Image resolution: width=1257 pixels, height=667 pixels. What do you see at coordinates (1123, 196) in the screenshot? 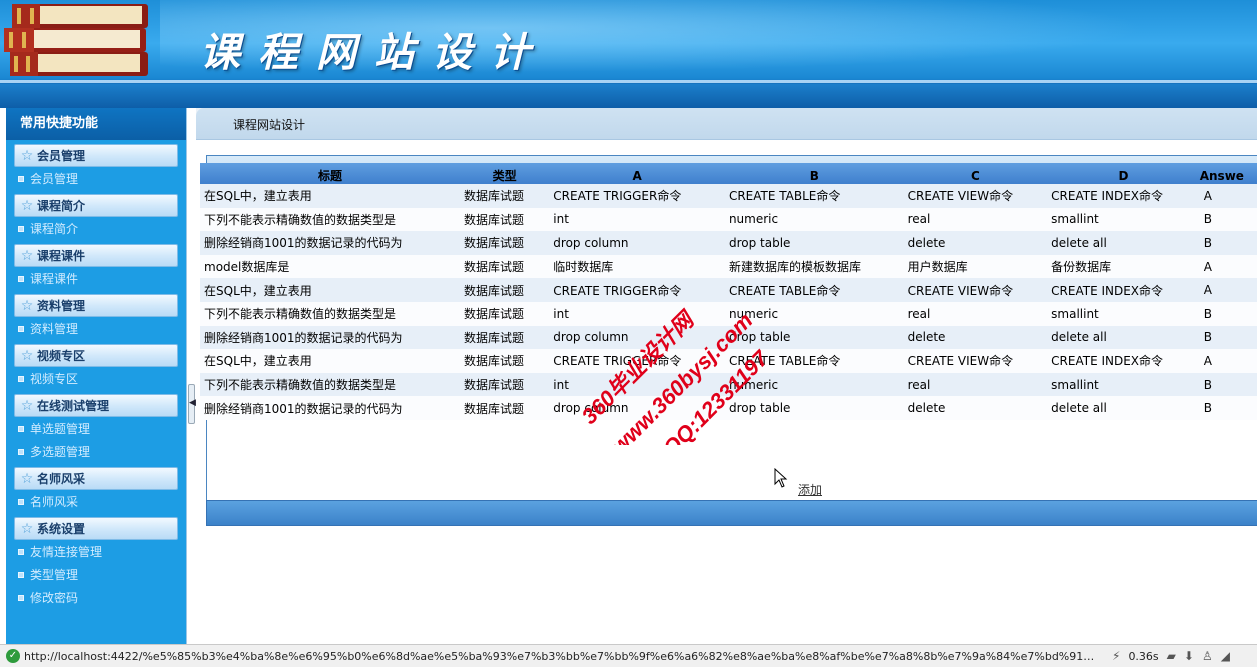
I see `cell-d: CREATE INDEX命令` at bounding box center [1123, 196].